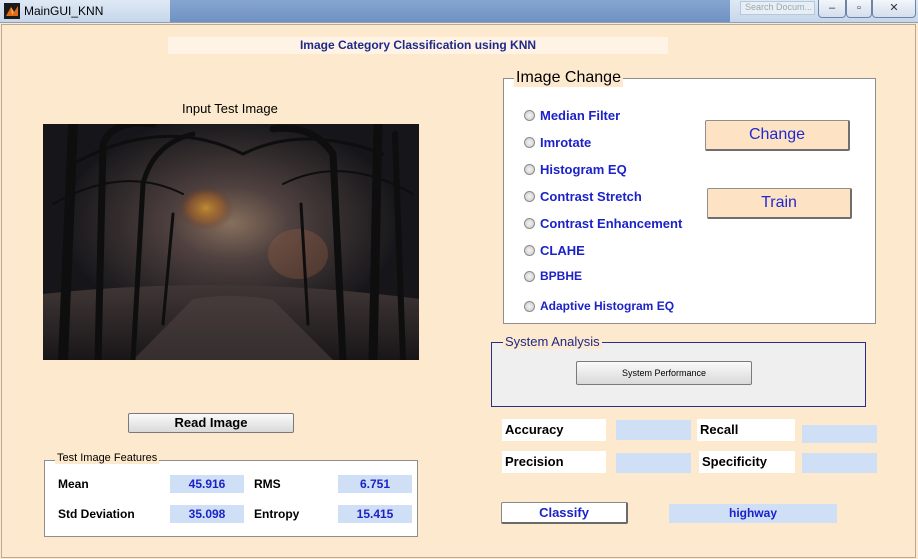  What do you see at coordinates (562, 250) in the screenshot?
I see `radio-label: CLAHE` at bounding box center [562, 250].